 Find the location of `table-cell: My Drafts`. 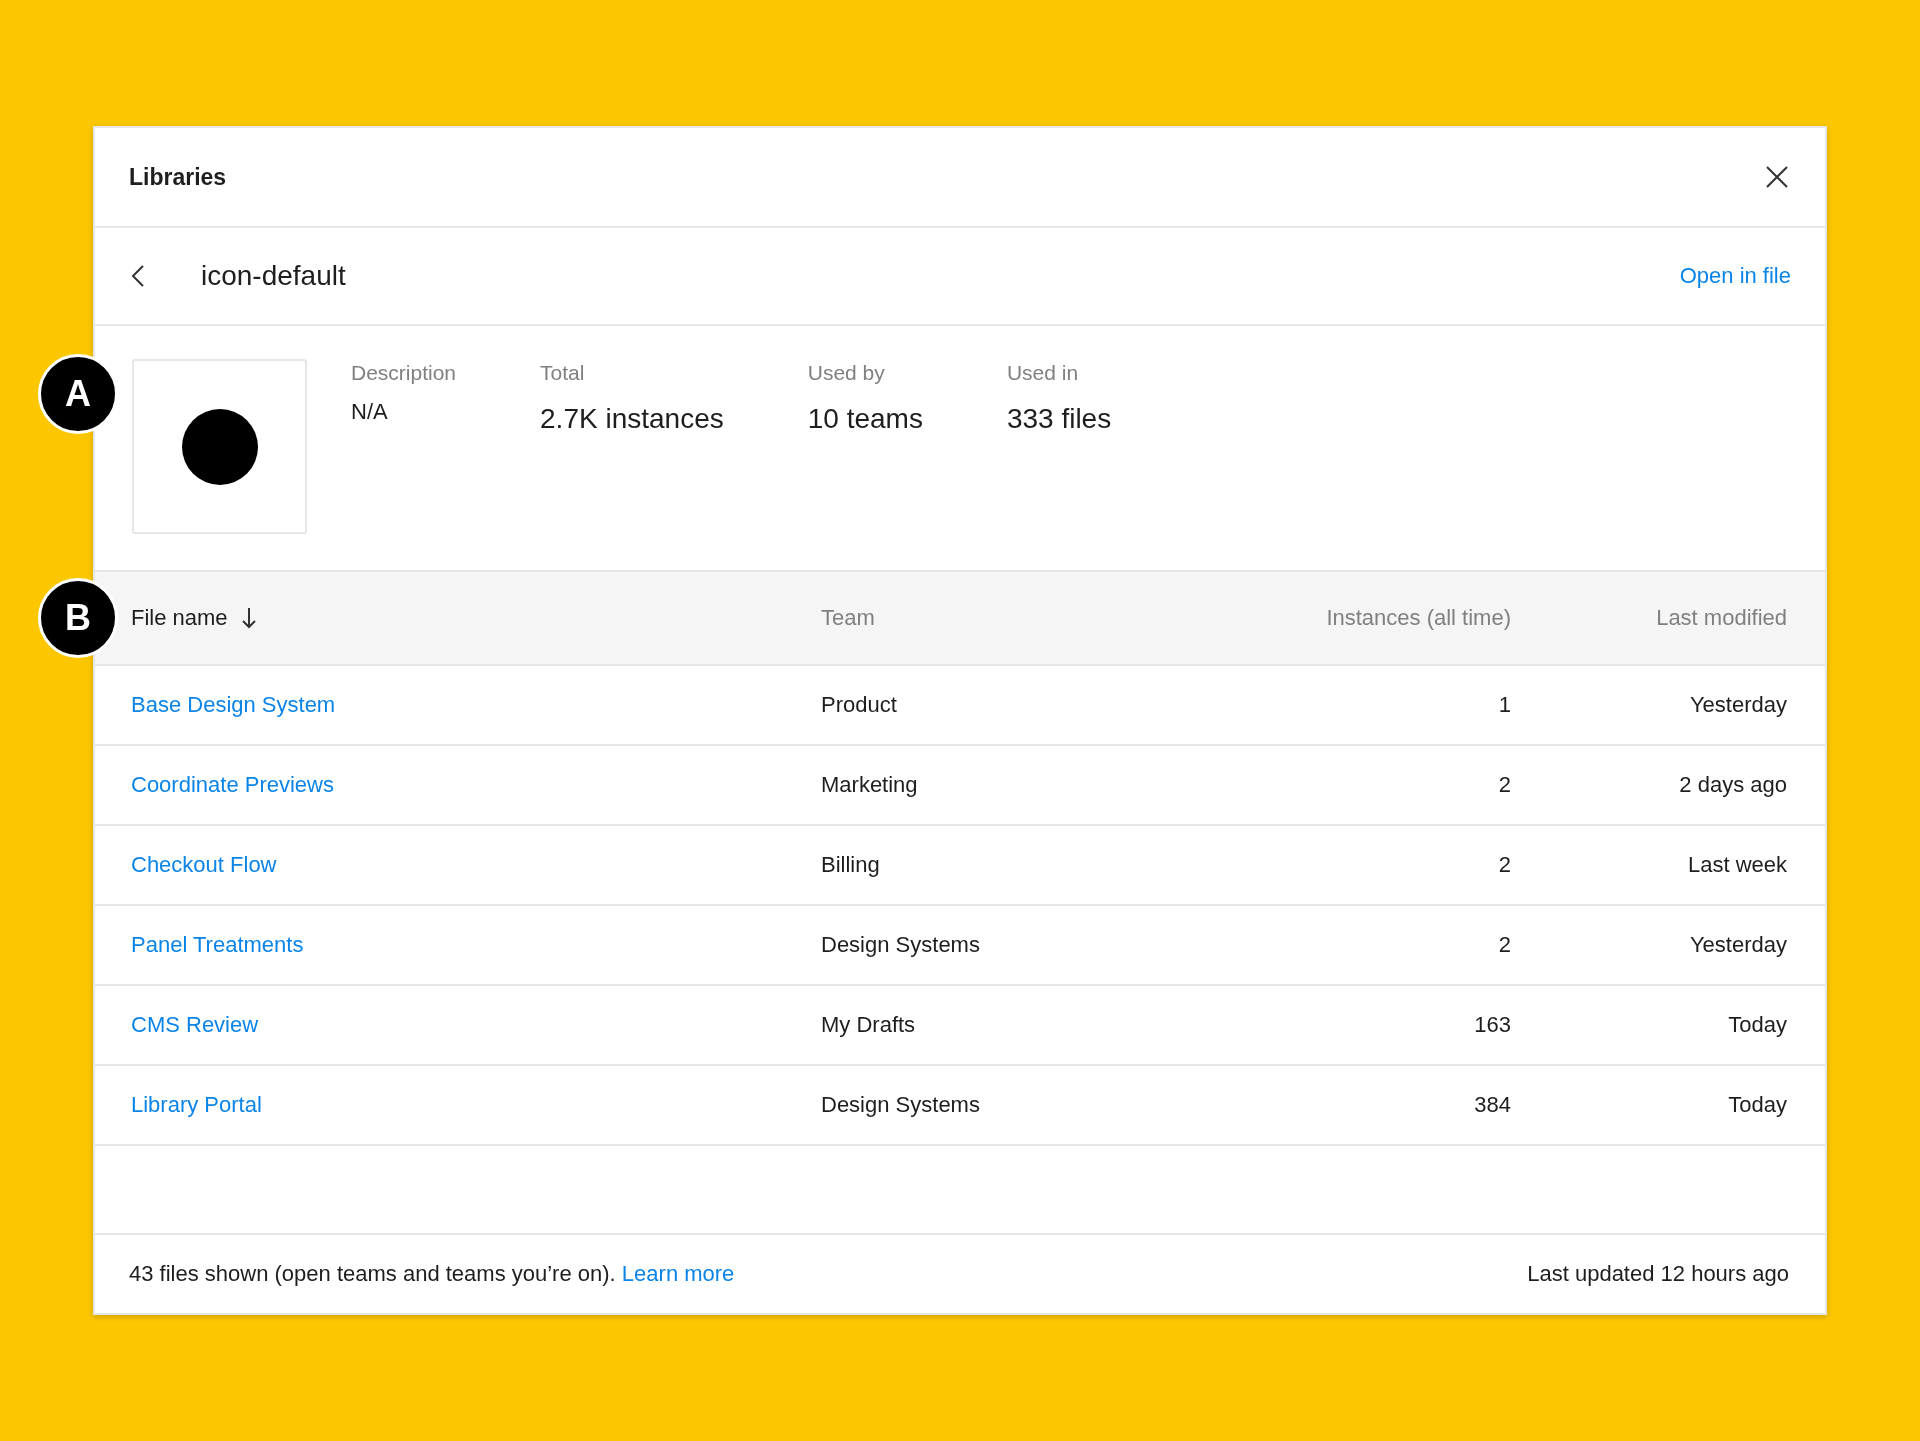

table-cell: My Drafts is located at coordinates (868, 1024).